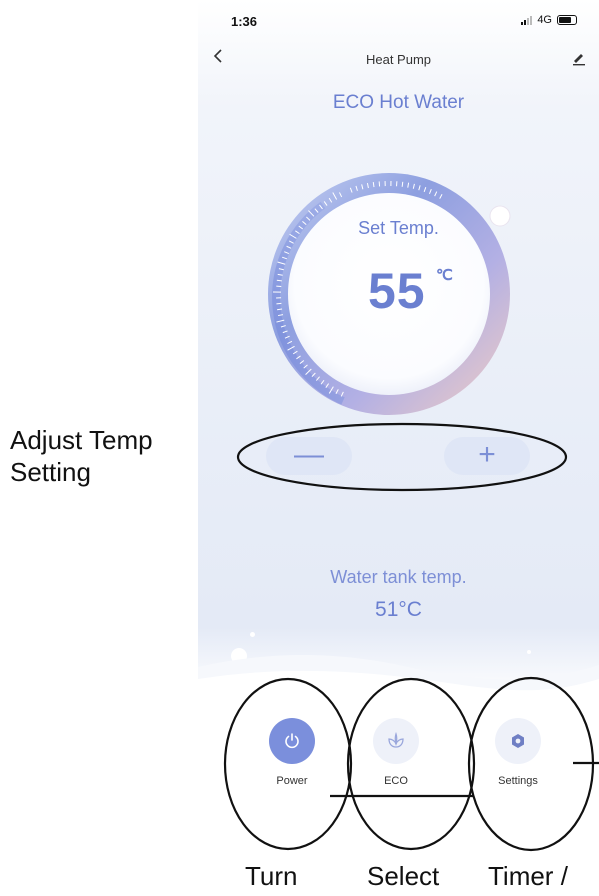  Describe the element at coordinates (411, 764) in the screenshot. I see `eco-highlight` at that location.